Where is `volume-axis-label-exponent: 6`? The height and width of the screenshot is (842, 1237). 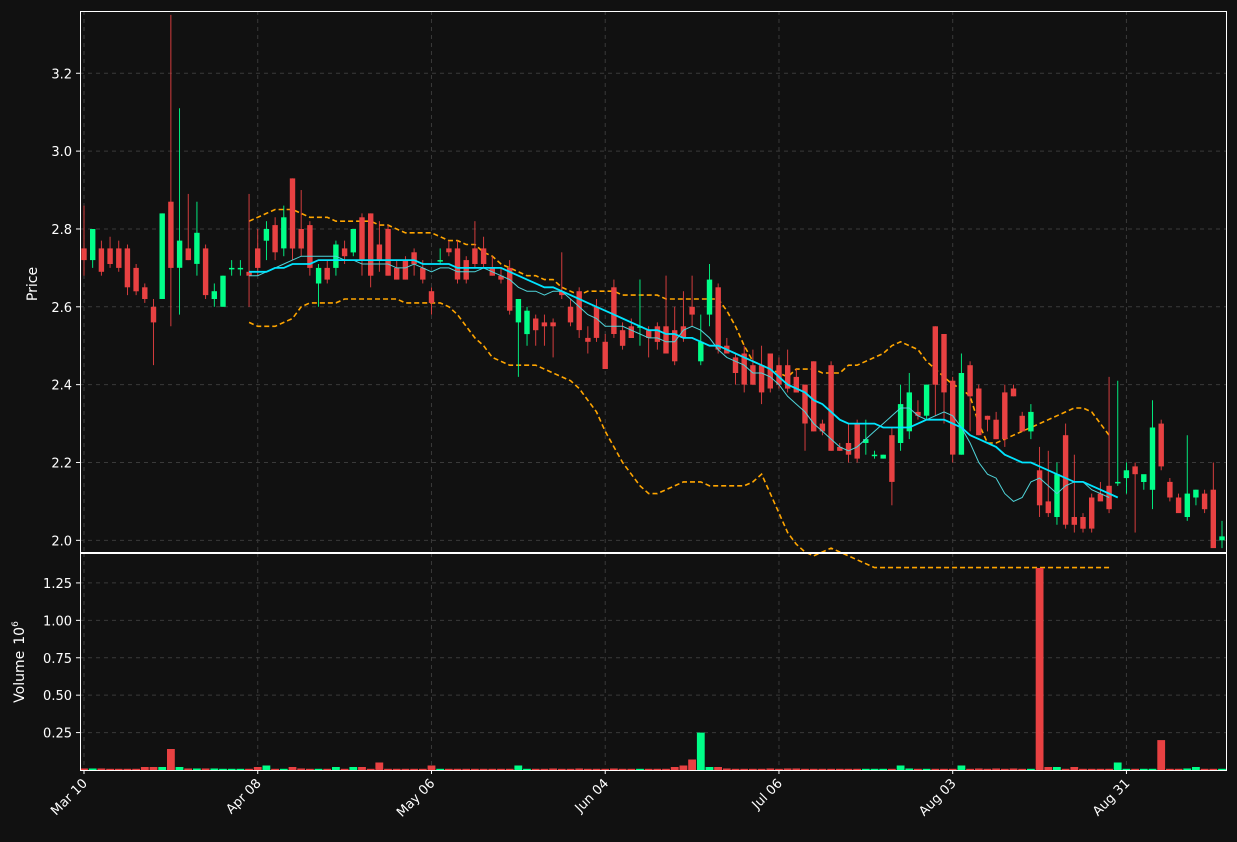
volume-axis-label-exponent: 6 is located at coordinates (16, 624).